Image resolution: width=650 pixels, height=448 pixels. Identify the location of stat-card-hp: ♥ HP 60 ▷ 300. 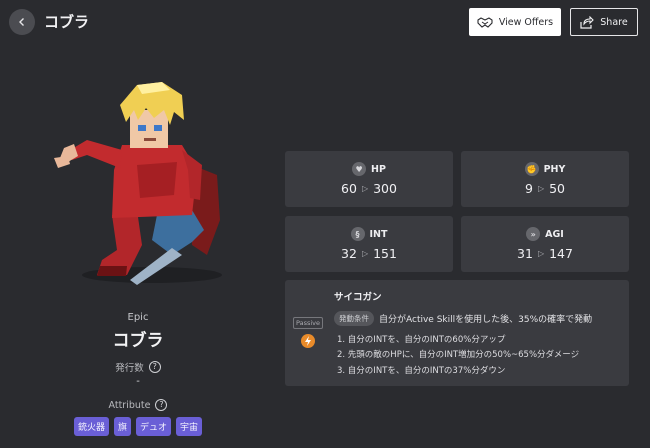
(369, 179).